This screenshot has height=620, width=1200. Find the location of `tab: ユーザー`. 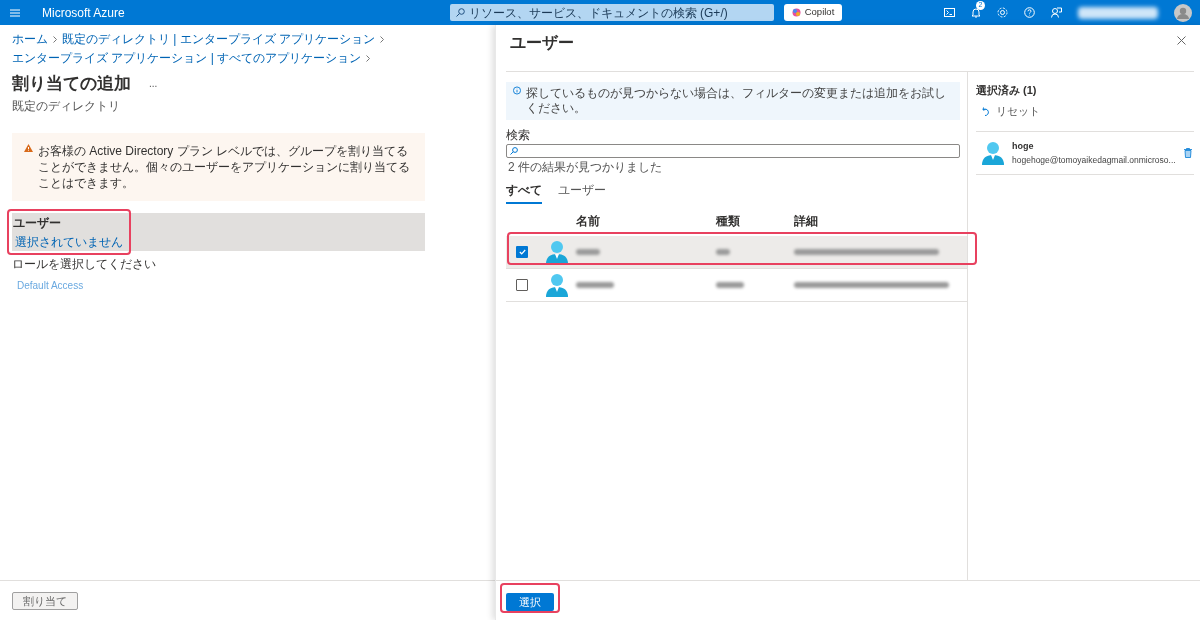

tab: ユーザー is located at coordinates (582, 192).